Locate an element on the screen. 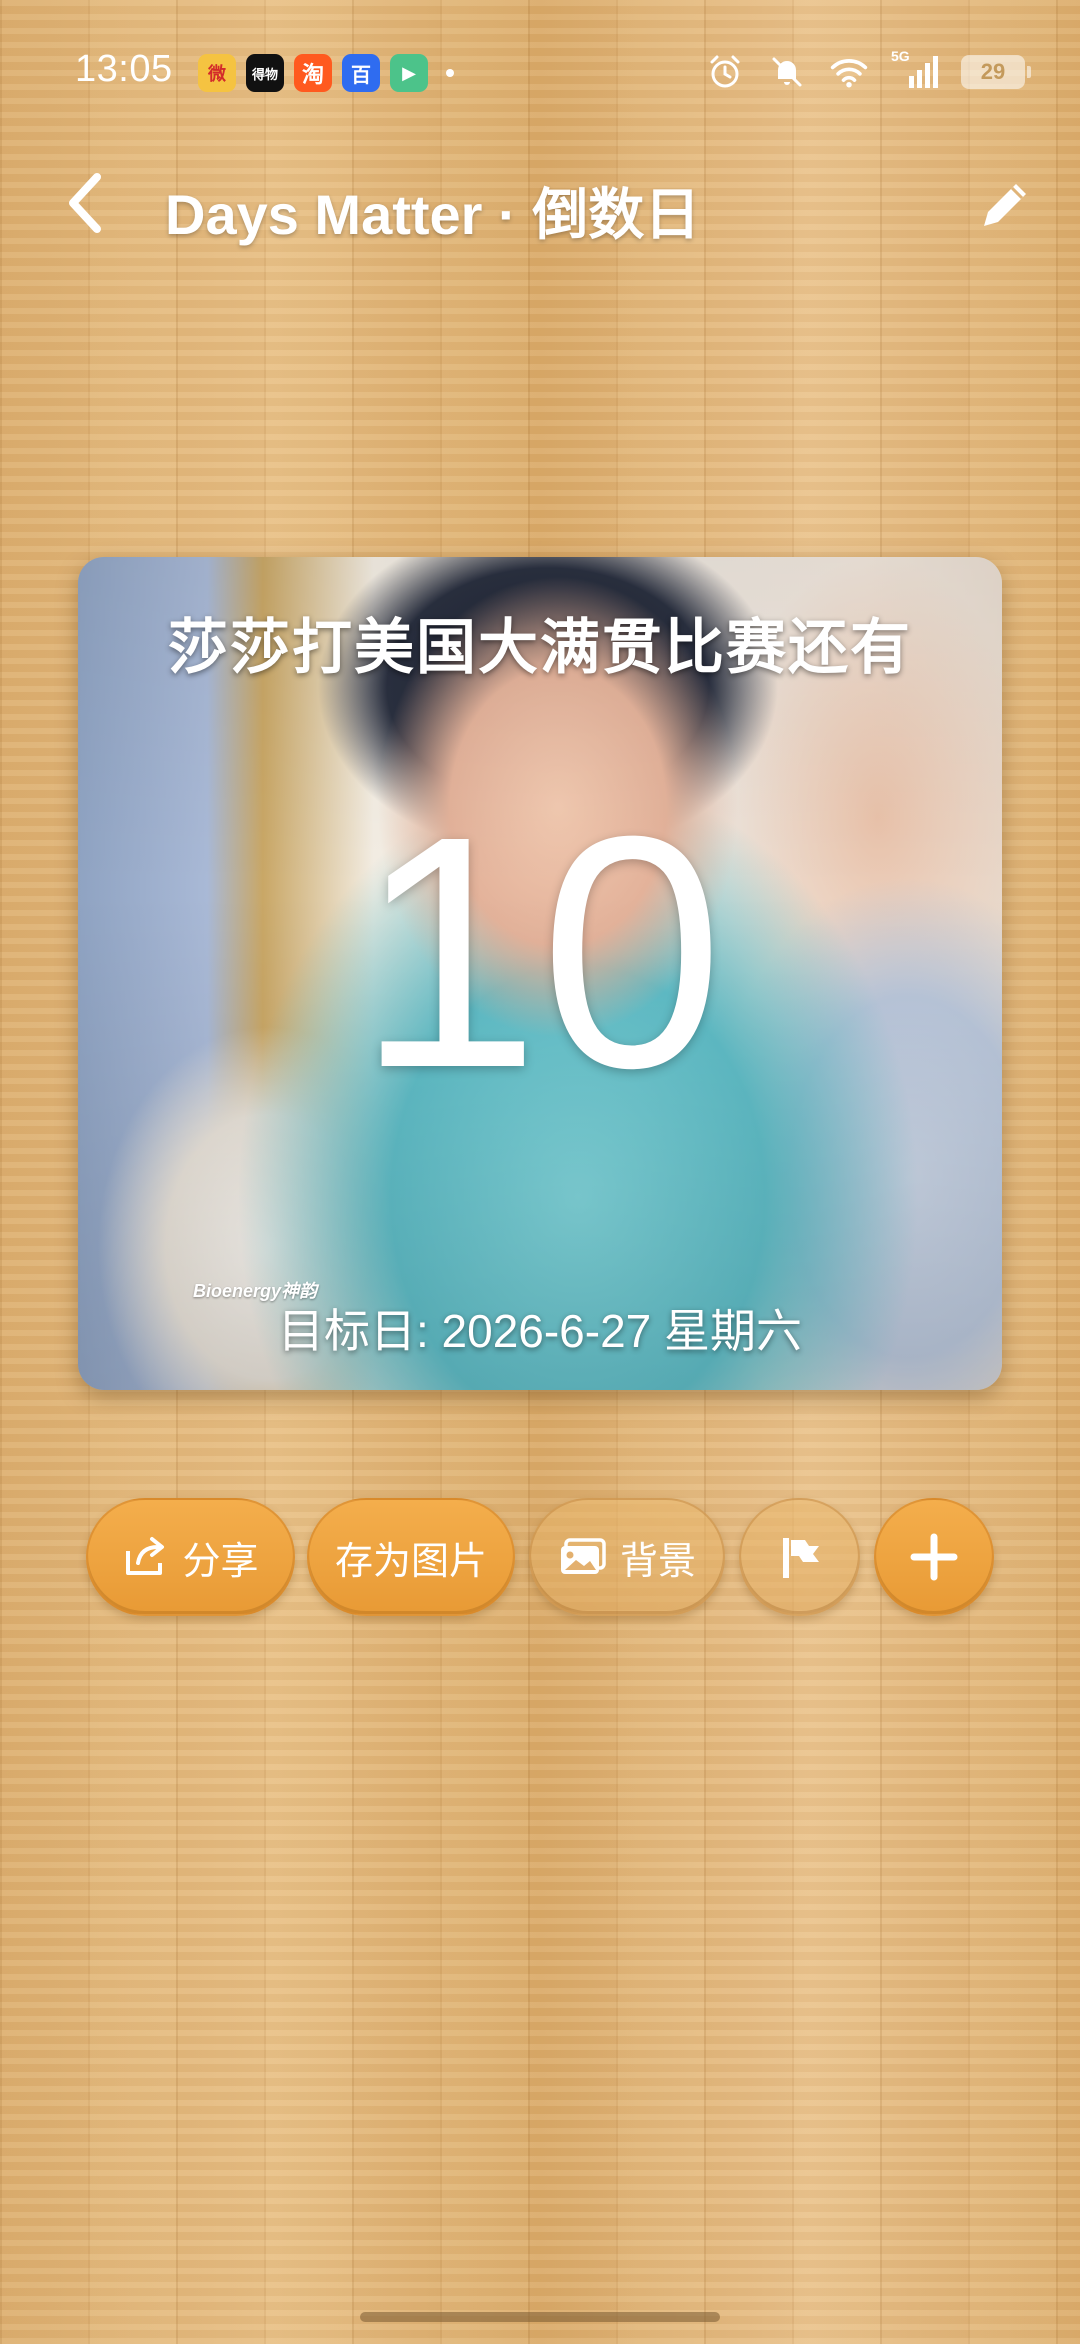  chevron-left-icon is located at coordinates (85, 203).